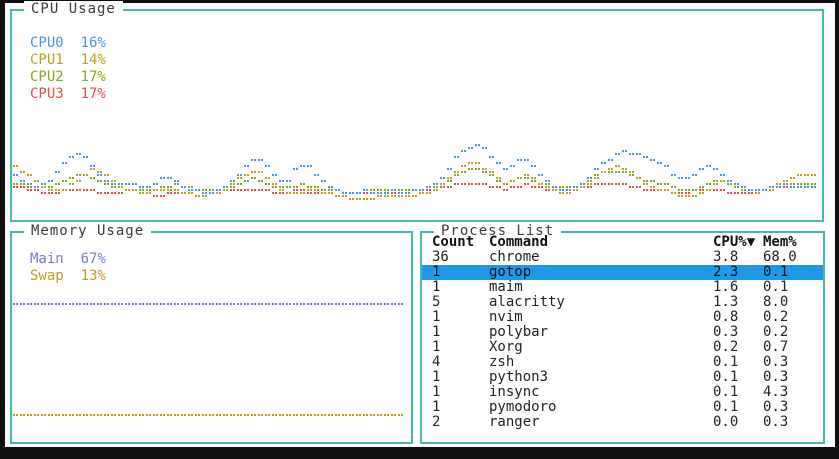 Image resolution: width=839 pixels, height=459 pixels. What do you see at coordinates (726, 257) in the screenshot?
I see `cell-cpu: 3.8` at bounding box center [726, 257].